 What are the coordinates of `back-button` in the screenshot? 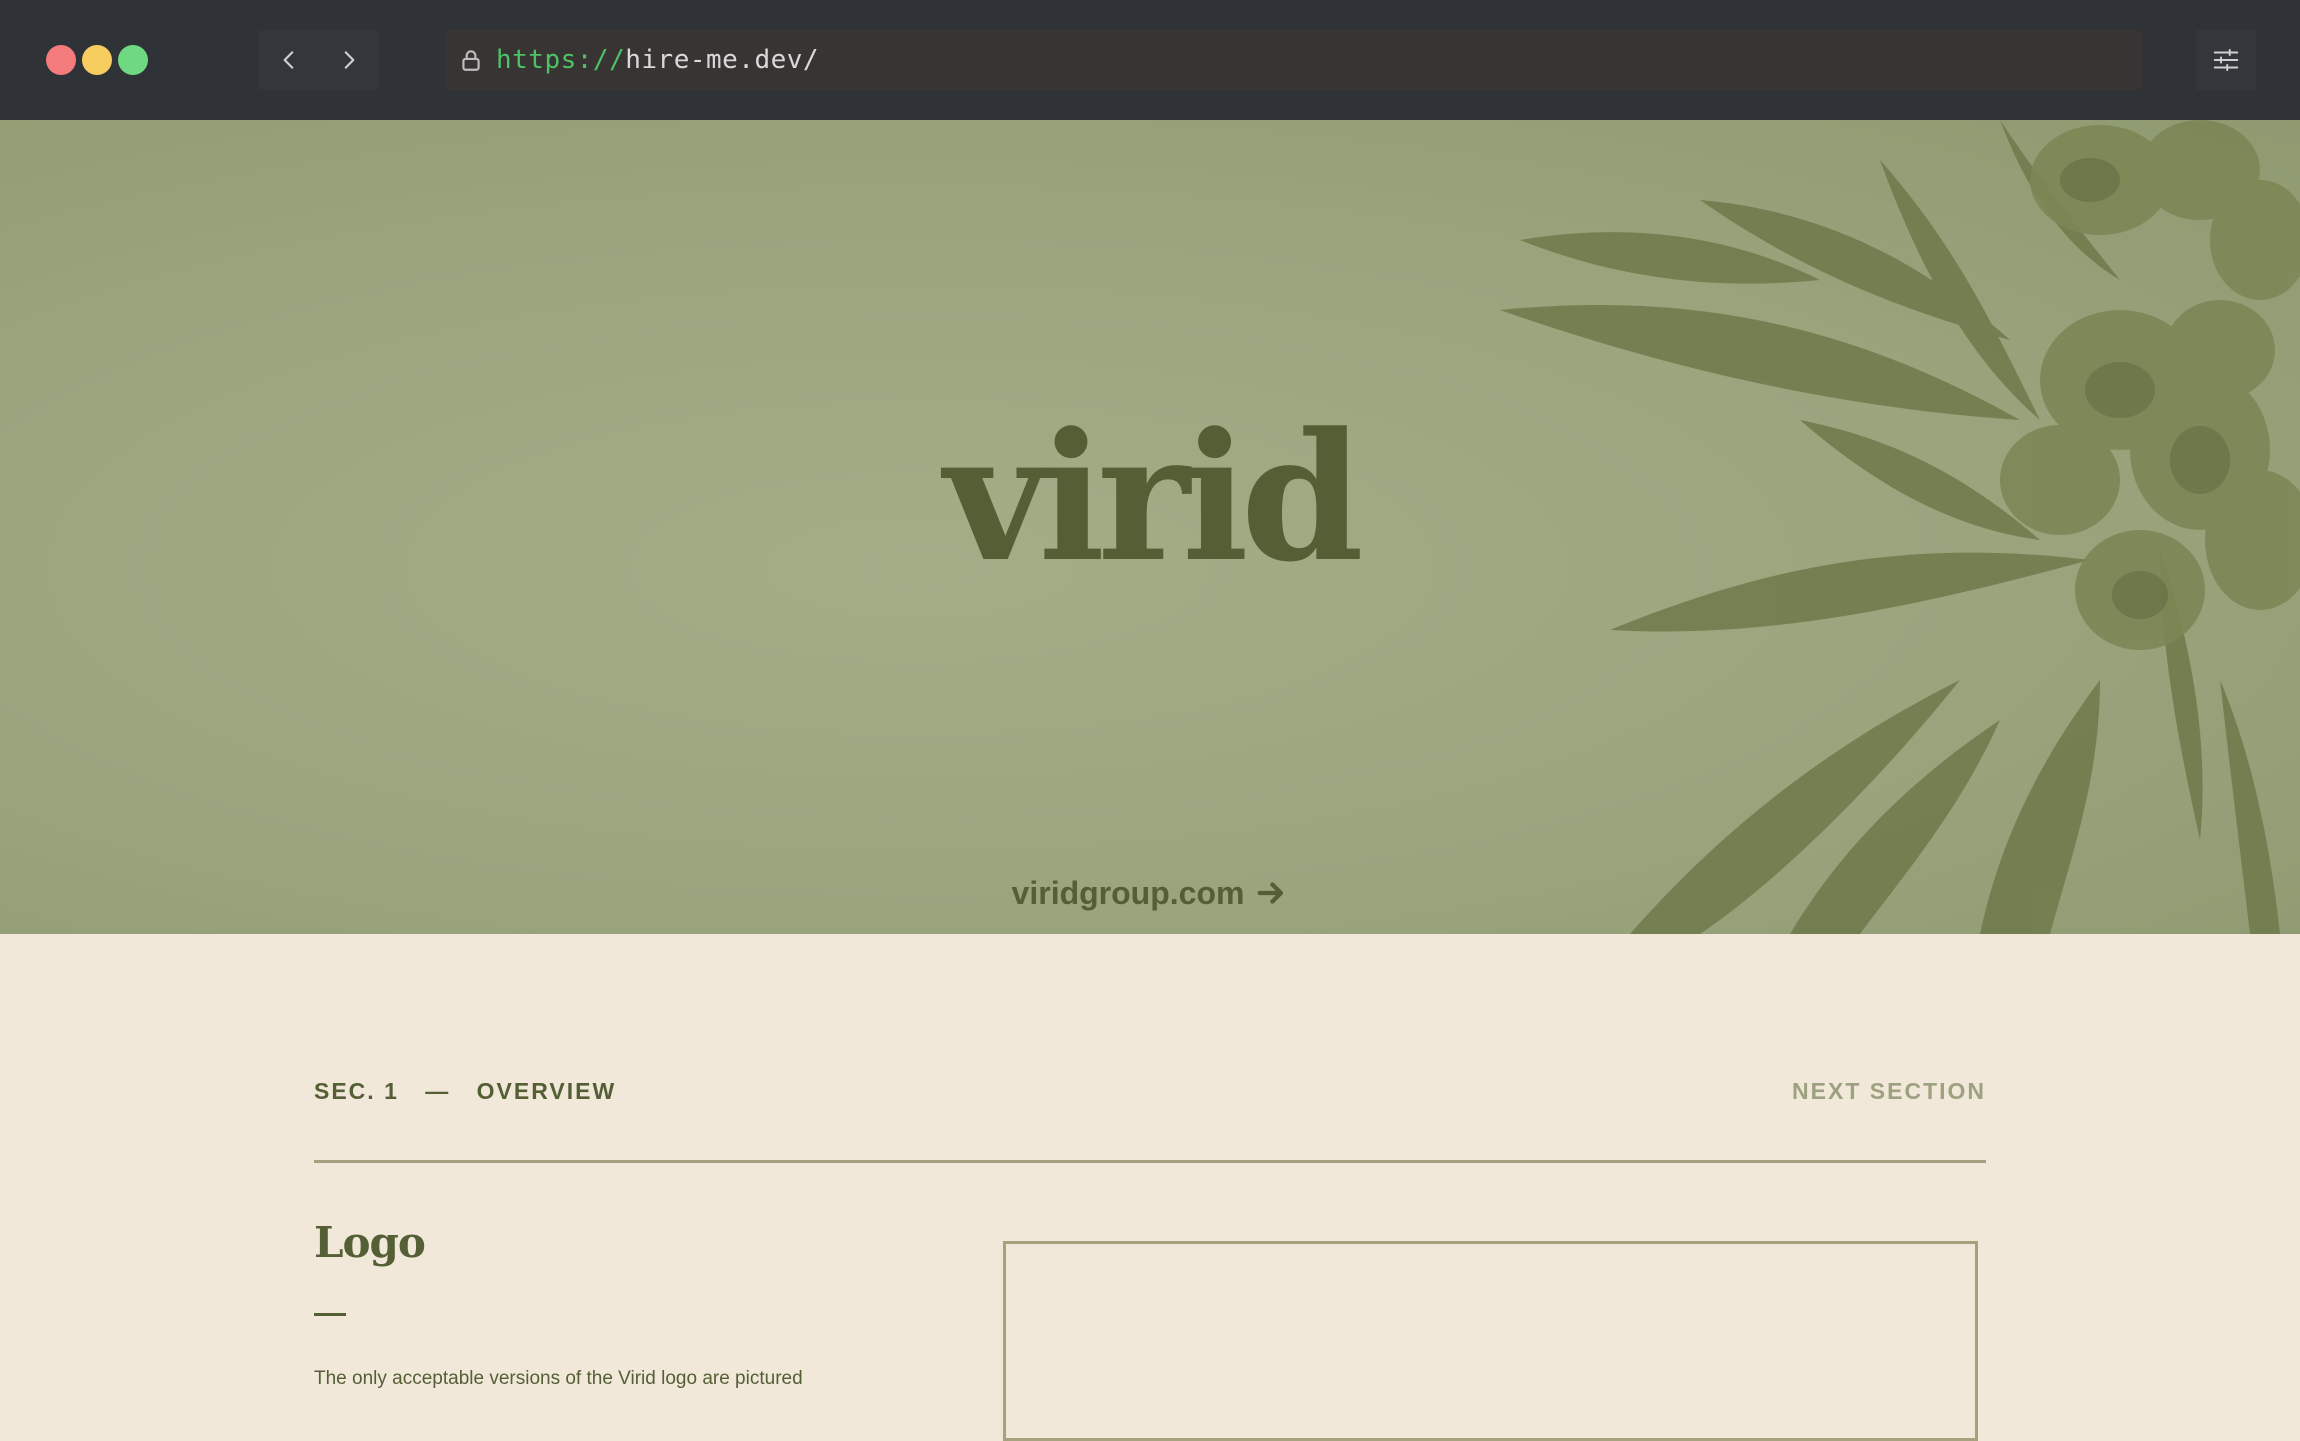 It's located at (289, 60).